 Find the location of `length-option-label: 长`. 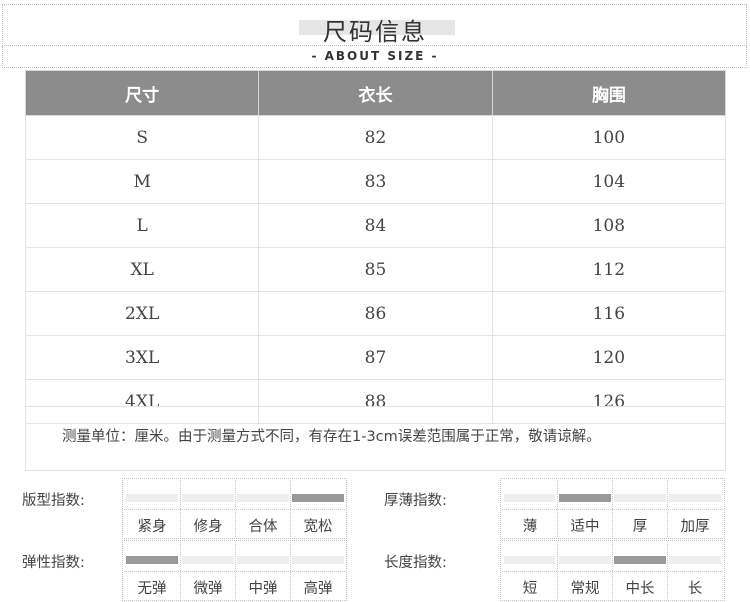

length-option-label: 长 is located at coordinates (695, 589).